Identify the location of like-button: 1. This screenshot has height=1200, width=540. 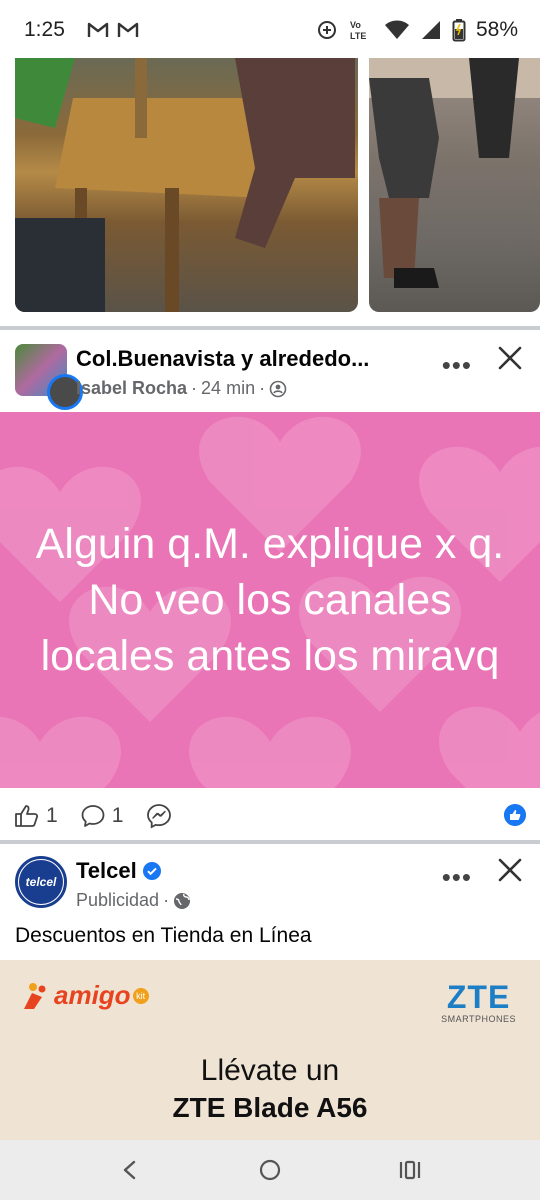
(36, 816).